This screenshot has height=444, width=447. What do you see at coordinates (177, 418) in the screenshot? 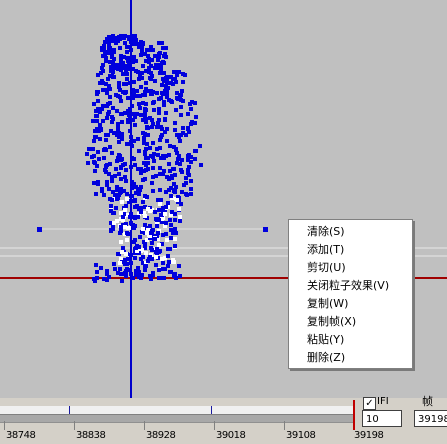
I see `timeline-scrollbar` at bounding box center [177, 418].